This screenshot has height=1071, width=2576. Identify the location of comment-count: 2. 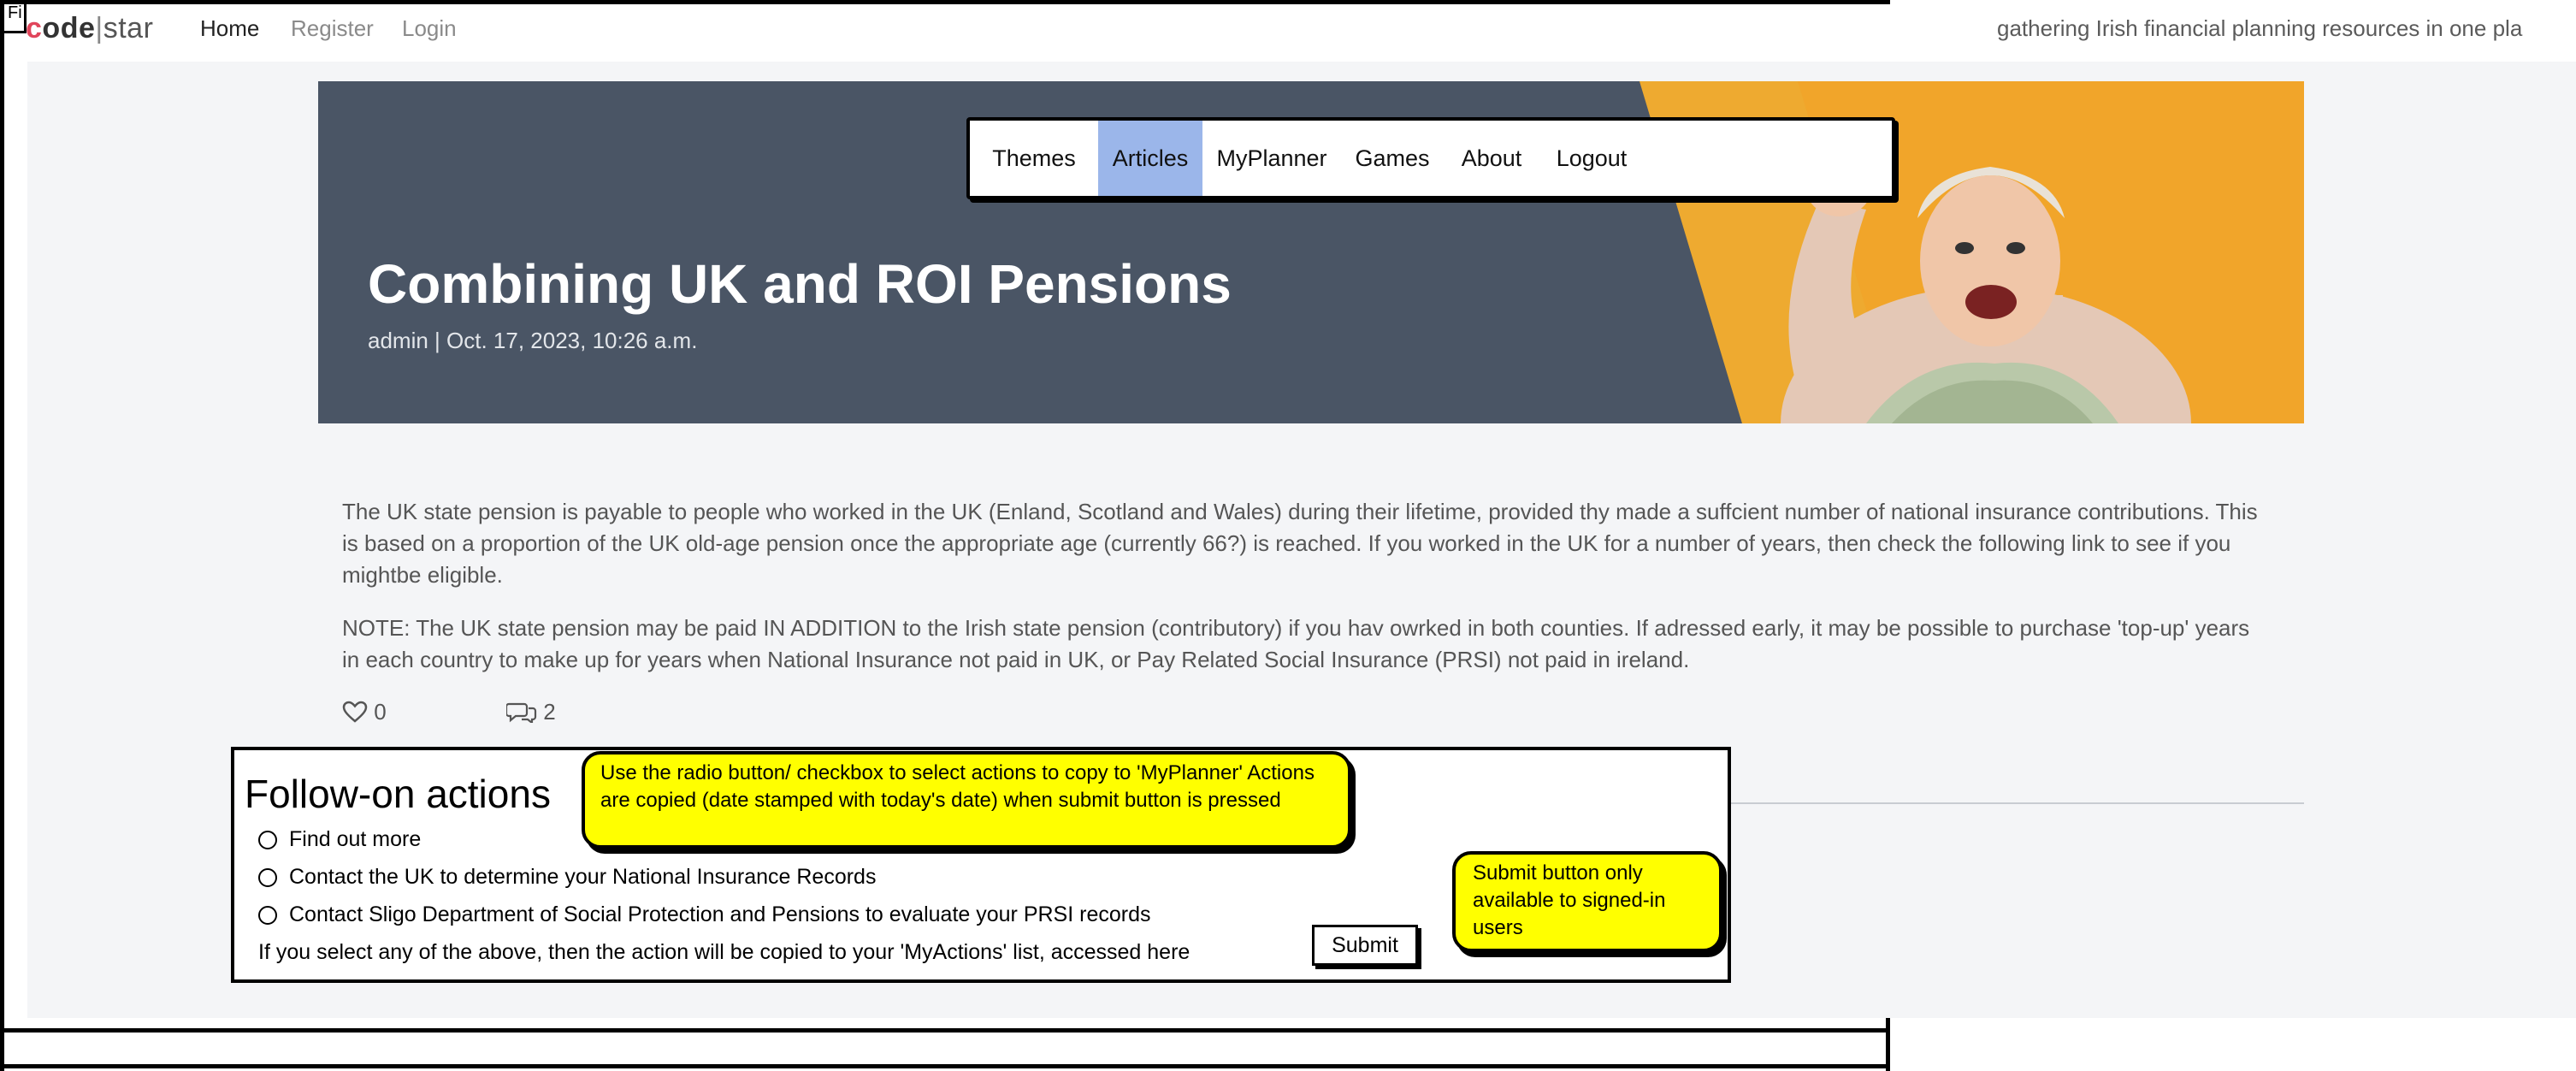
(530, 712).